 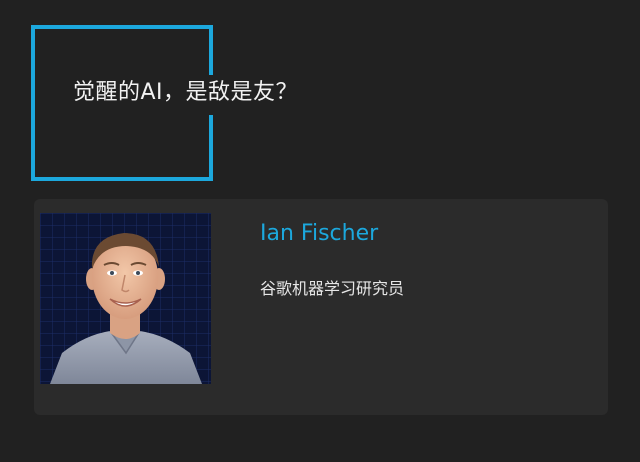 I want to click on speaker-avatar, so click(x=125, y=298).